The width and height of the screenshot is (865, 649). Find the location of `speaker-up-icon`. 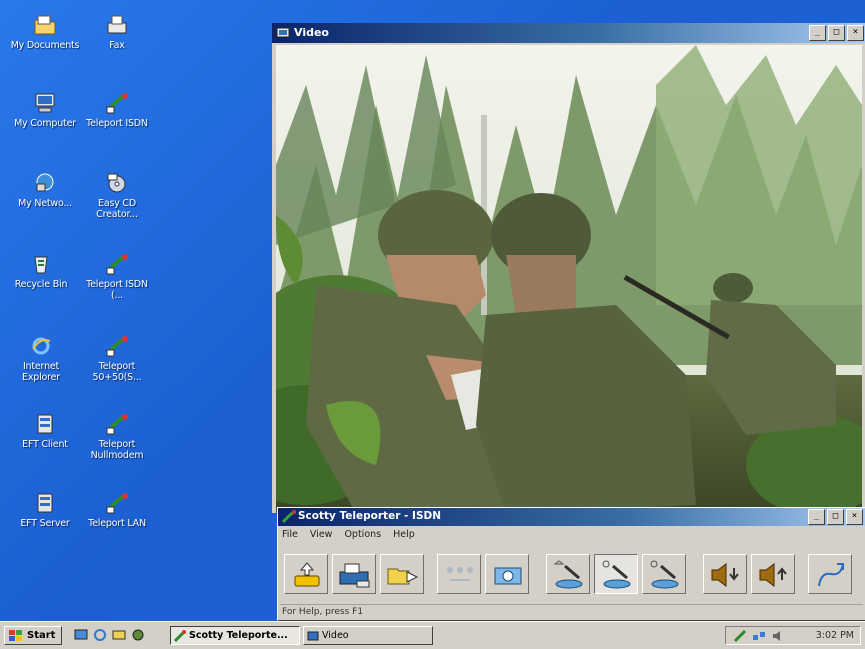

speaker-up-icon is located at coordinates (773, 575).